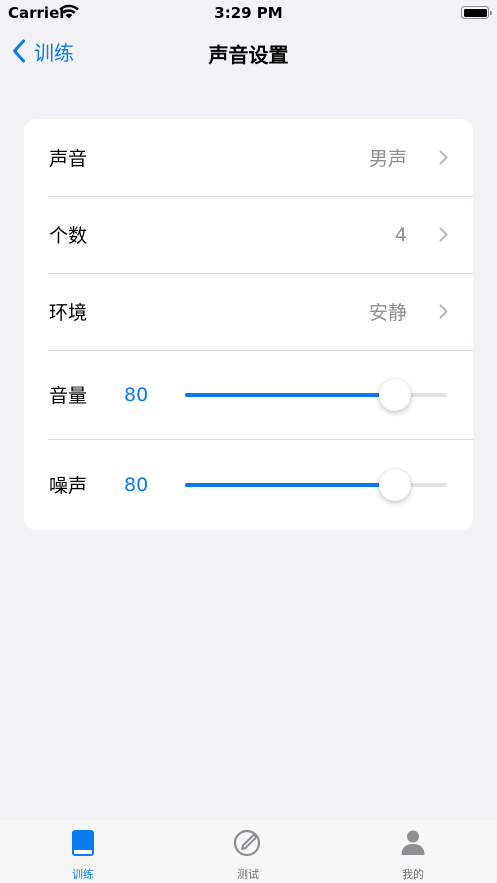 The height and width of the screenshot is (883, 497). I want to click on noise-row: 噪声 80, so click(248, 484).